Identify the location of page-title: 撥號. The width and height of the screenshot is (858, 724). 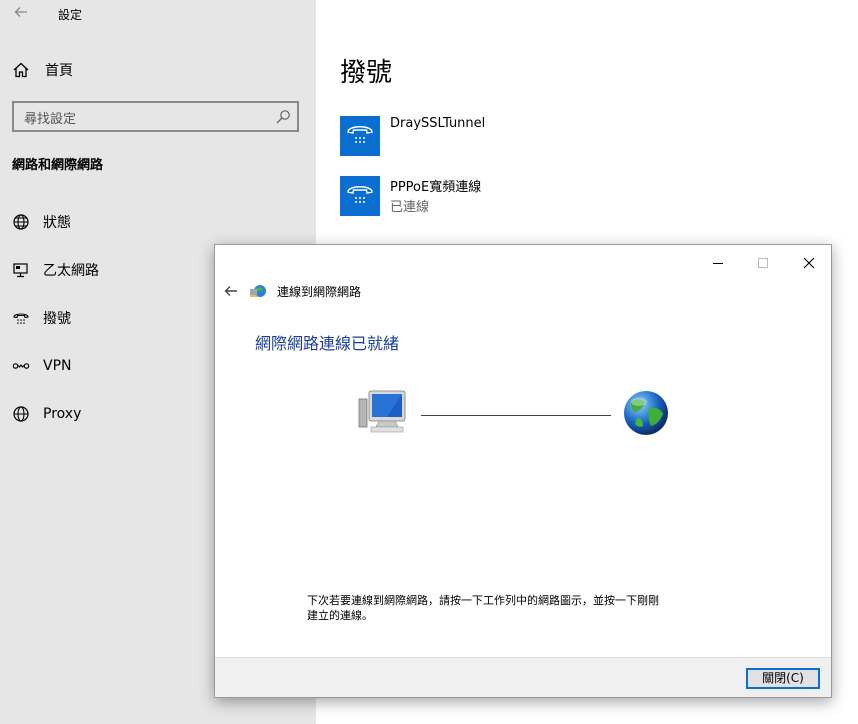
(366, 73).